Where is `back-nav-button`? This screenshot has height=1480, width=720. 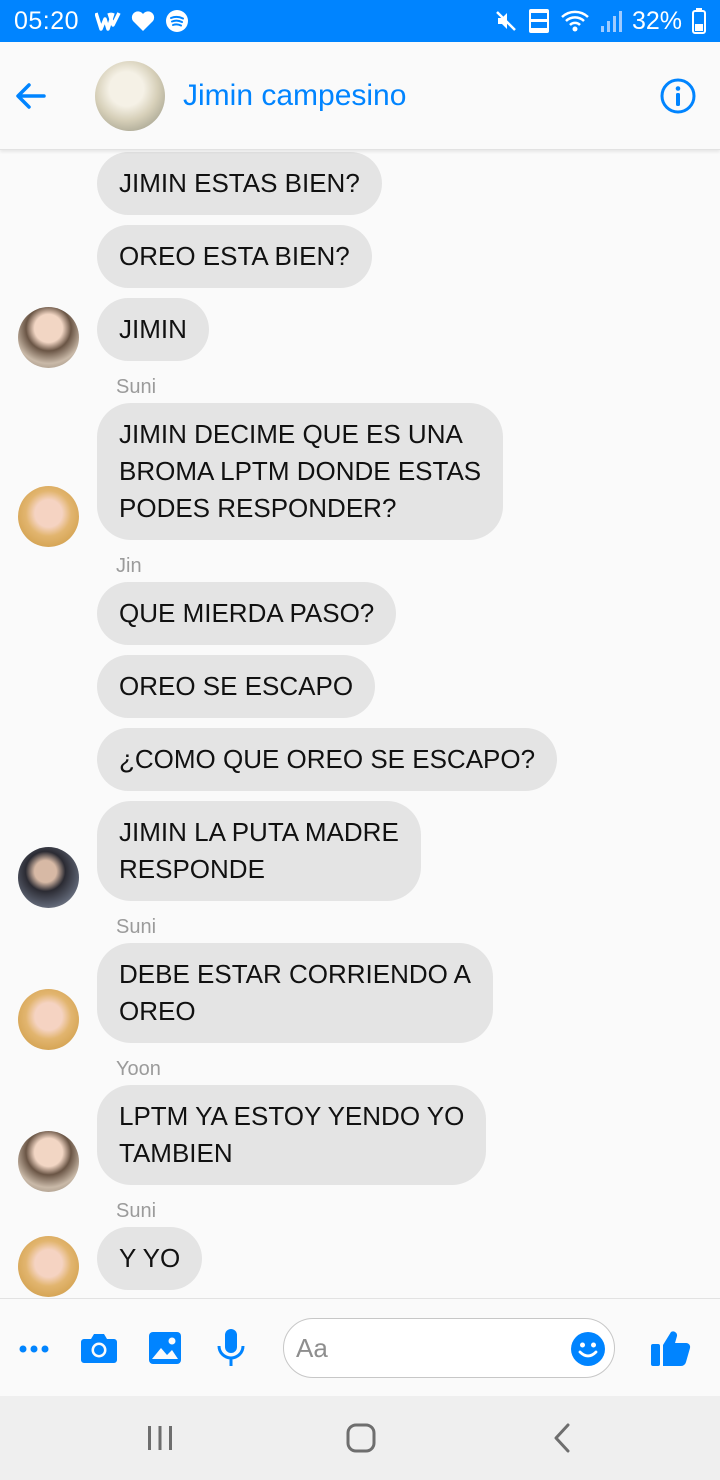 back-nav-button is located at coordinates (562, 1438).